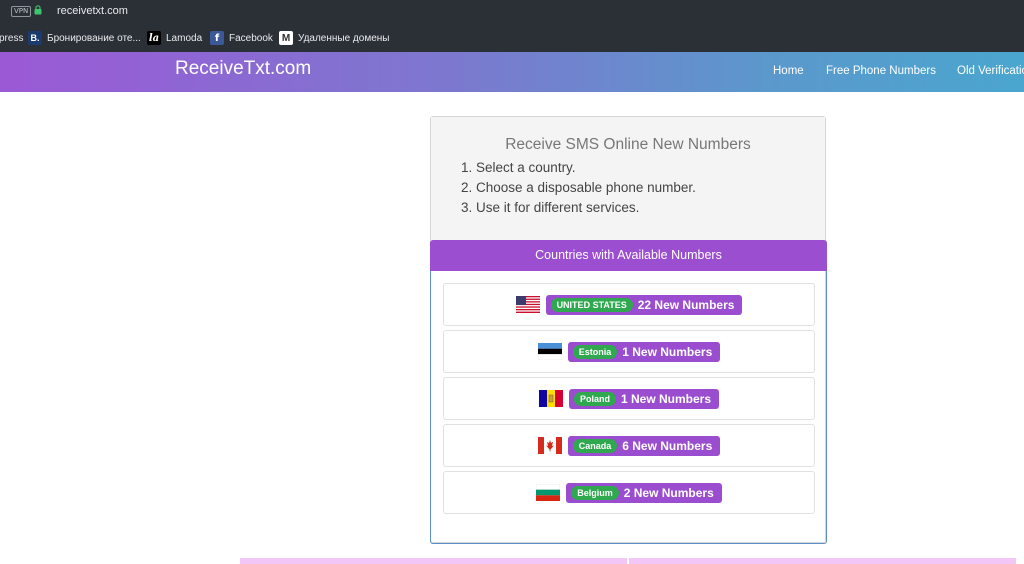 The width and height of the screenshot is (1024, 564). What do you see at coordinates (549, 445) in the screenshot?
I see `canada-flag-icon` at bounding box center [549, 445].